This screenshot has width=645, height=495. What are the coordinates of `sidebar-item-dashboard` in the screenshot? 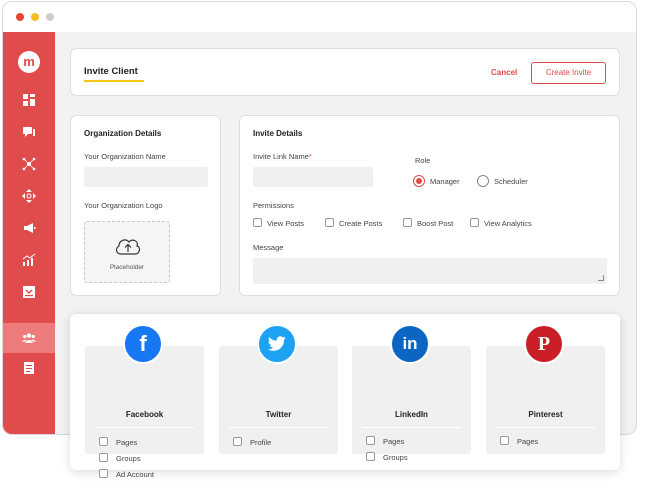 It's located at (29, 100).